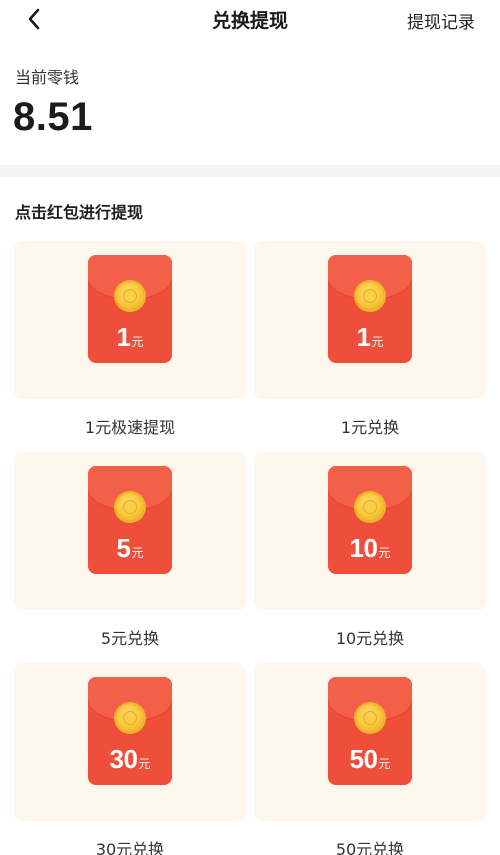  I want to click on red-envelope-icon: 30元, so click(130, 731).